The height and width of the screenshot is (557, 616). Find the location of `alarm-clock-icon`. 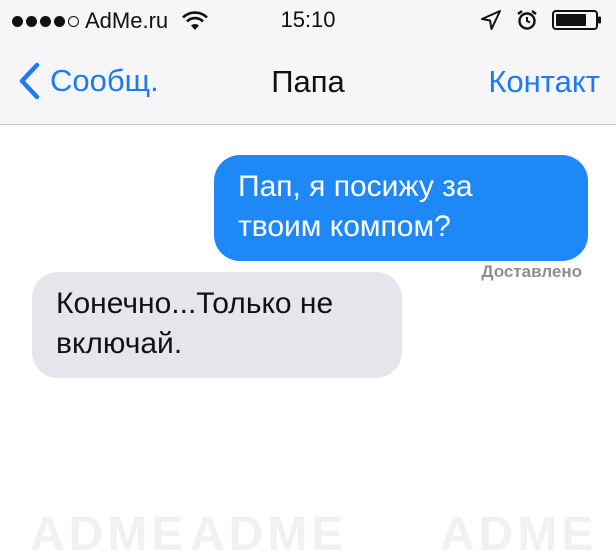

alarm-clock-icon is located at coordinates (527, 20).